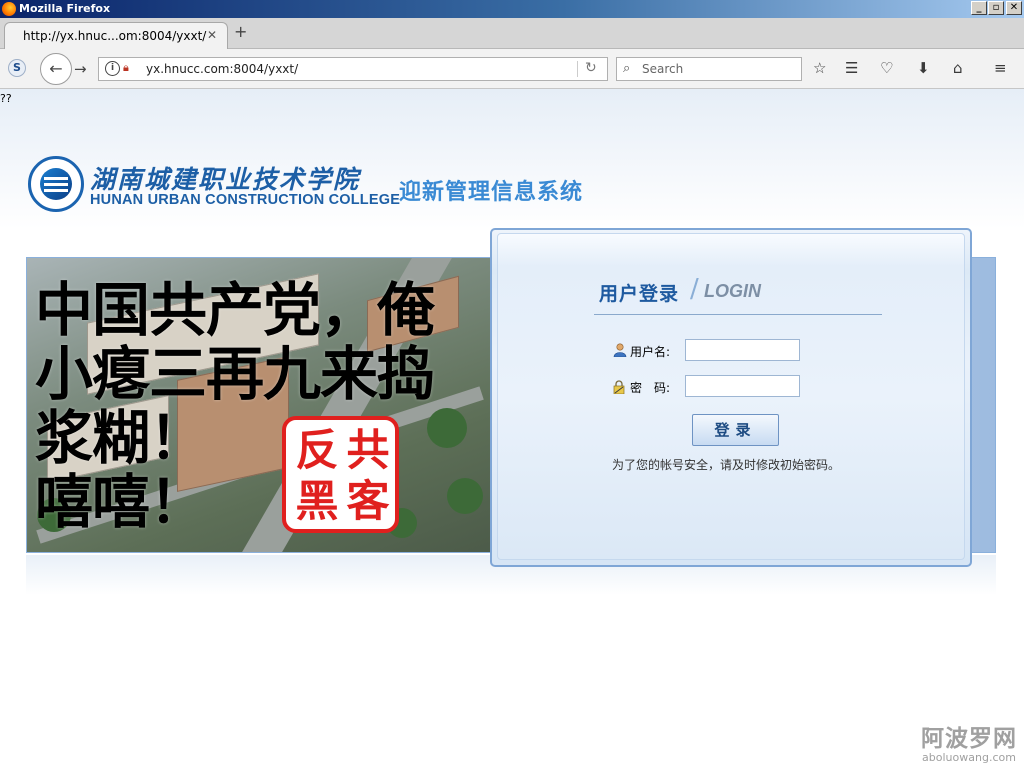 The height and width of the screenshot is (768, 1024). I want to click on tab-label: http://yx.hnuc...om:8004/yxxt/, so click(115, 36).